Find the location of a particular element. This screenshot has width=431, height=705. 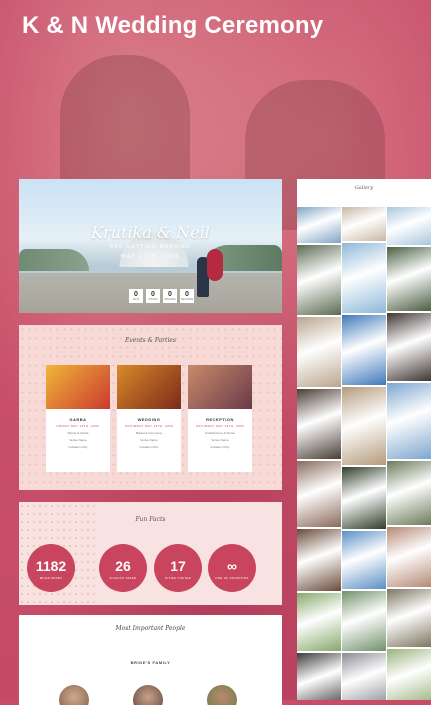

event-detail: Baraat & Ceremony is located at coordinates (149, 433).